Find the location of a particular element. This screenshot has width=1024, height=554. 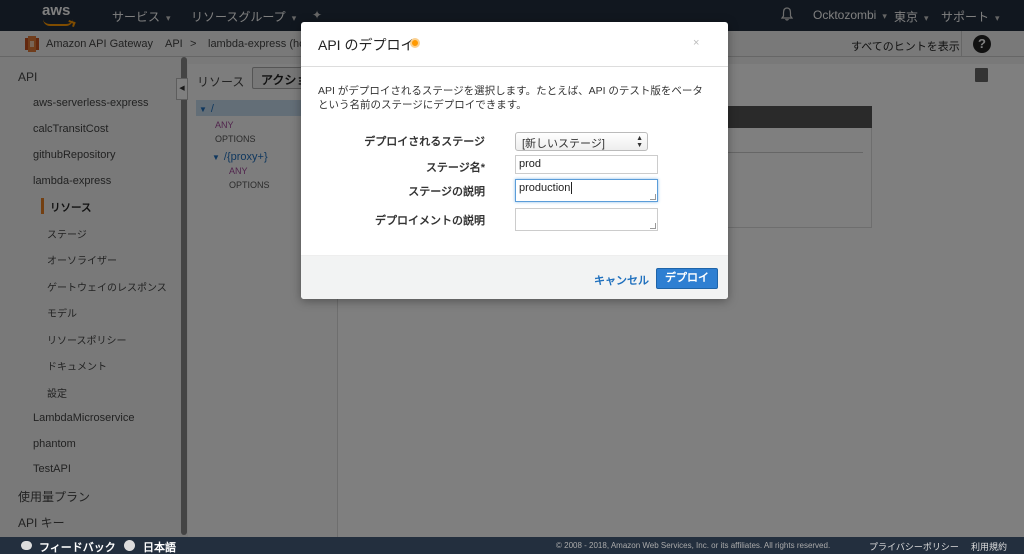

stage-name-label: ステージ名* is located at coordinates (455, 168).